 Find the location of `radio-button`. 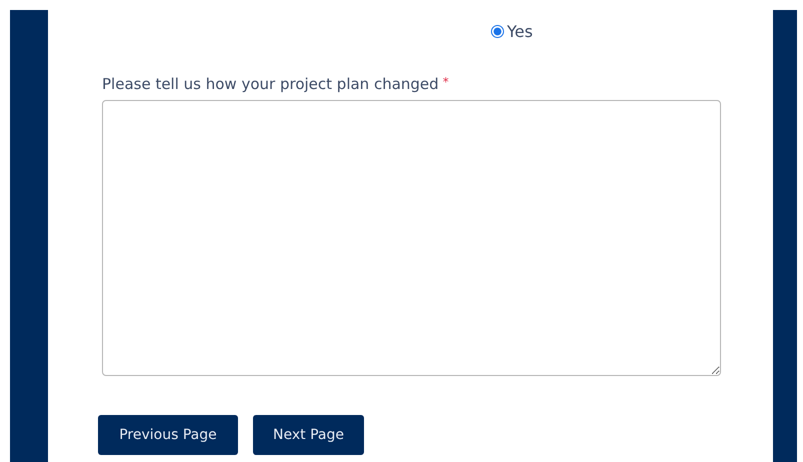

radio-button is located at coordinates (497, 31).